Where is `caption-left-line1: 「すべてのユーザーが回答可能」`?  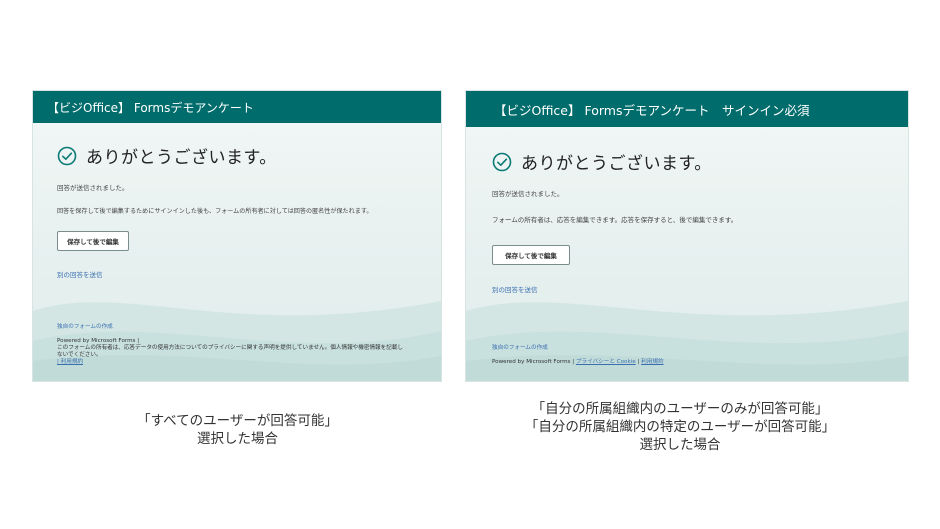
caption-left-line1: 「すべてのユーザーが回答可能」 is located at coordinates (237, 421).